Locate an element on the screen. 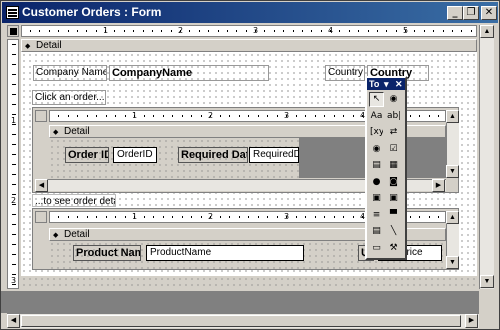 This screenshot has height=330, width=500. scroll-right-arrow-icon: ▶ is located at coordinates (438, 185).